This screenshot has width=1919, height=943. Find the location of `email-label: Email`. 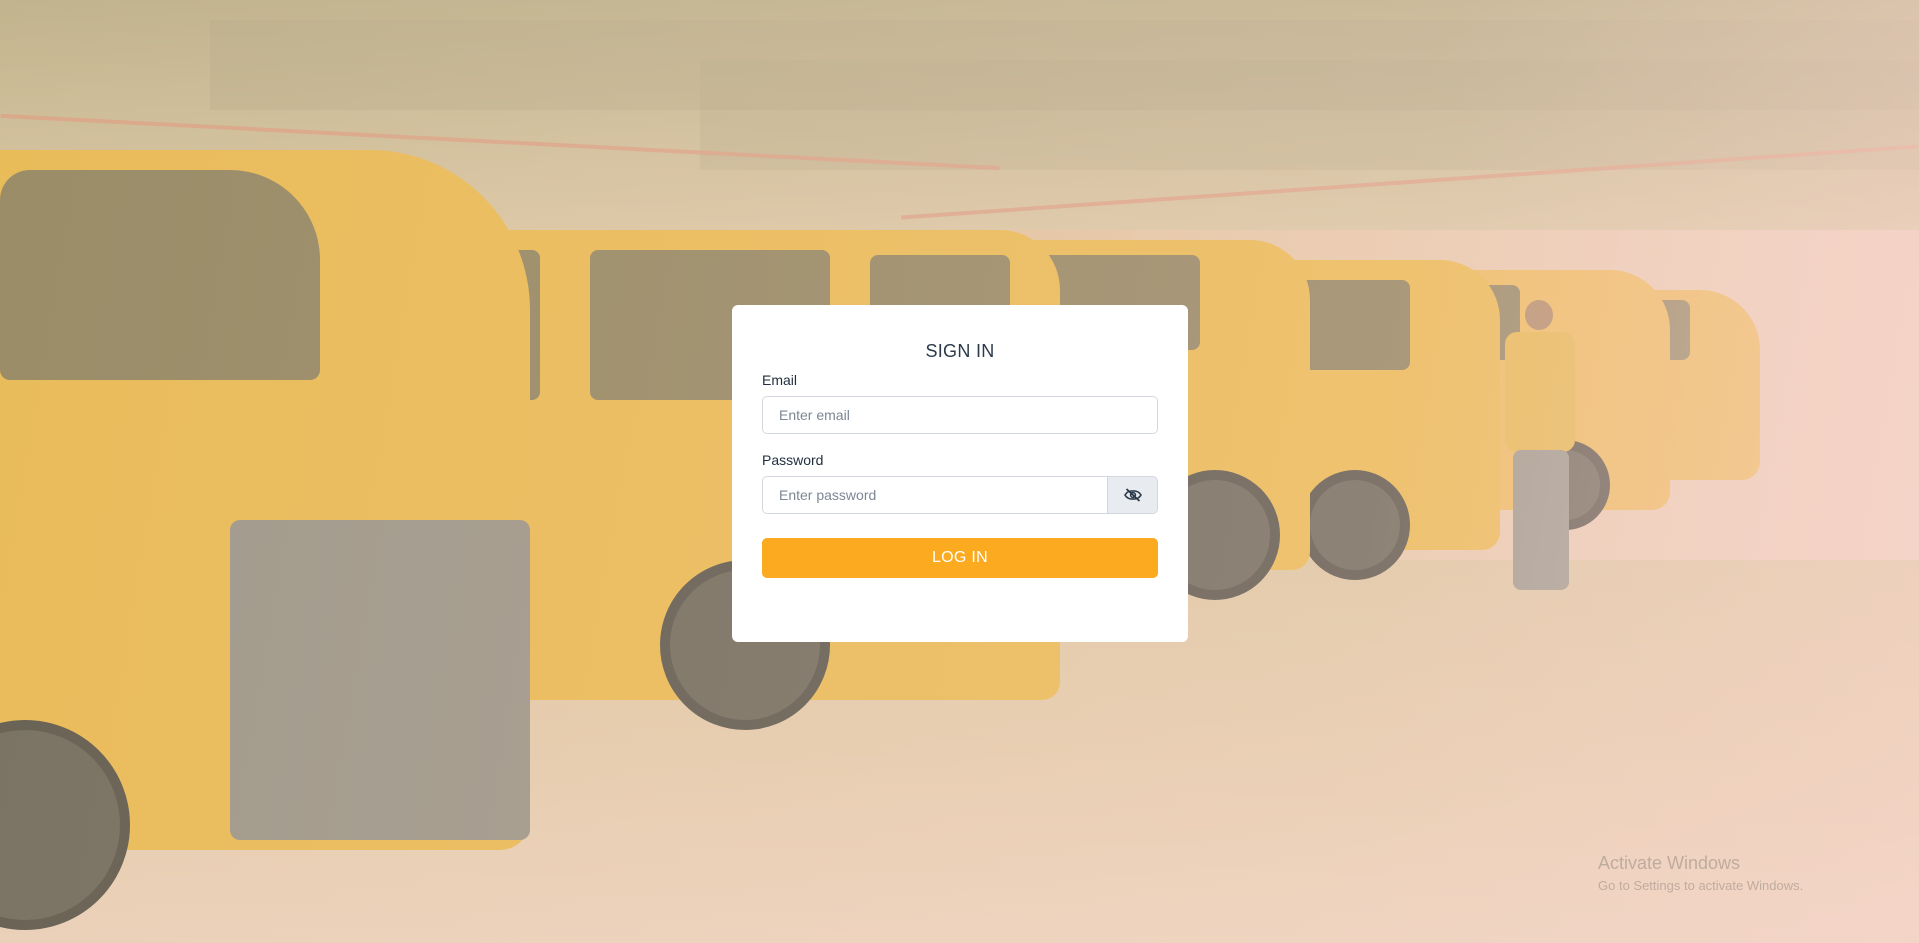

email-label: Email is located at coordinates (780, 380).